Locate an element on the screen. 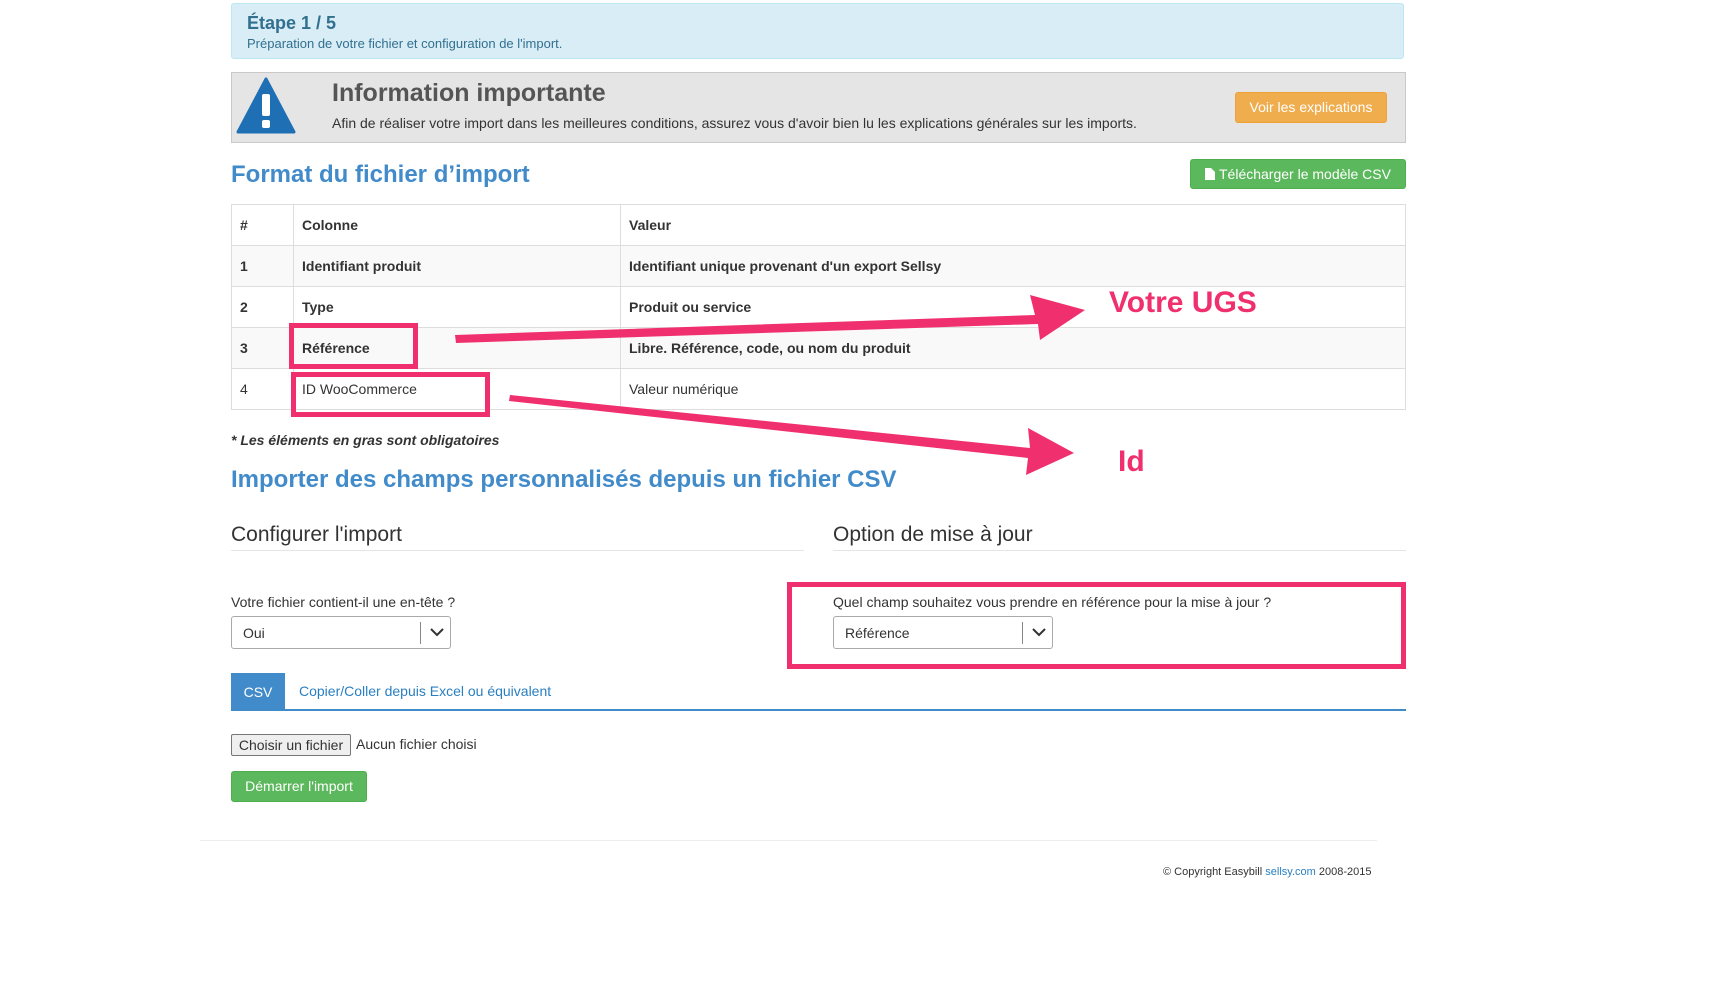 The image size is (1736, 990). arrow-id is located at coordinates (791, 435).